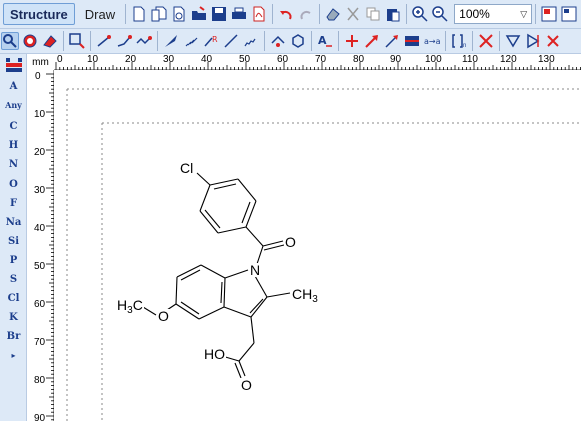 This screenshot has width=581, height=424. I want to click on eraser-tool-icon, so click(50, 41).